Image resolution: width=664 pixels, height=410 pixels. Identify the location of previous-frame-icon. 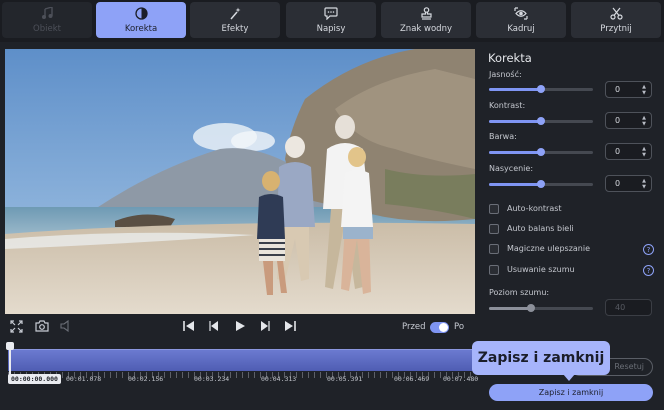
(214, 326).